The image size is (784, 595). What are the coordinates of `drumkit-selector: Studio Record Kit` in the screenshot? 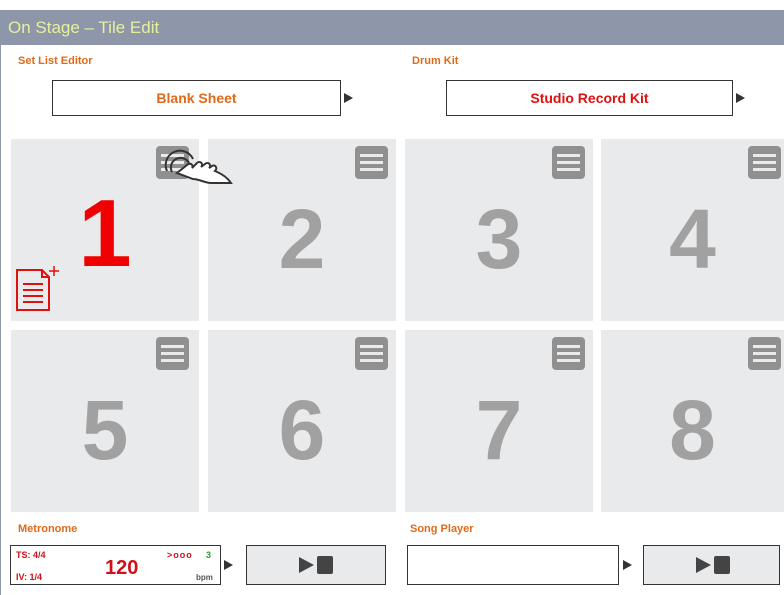 It's located at (589, 98).